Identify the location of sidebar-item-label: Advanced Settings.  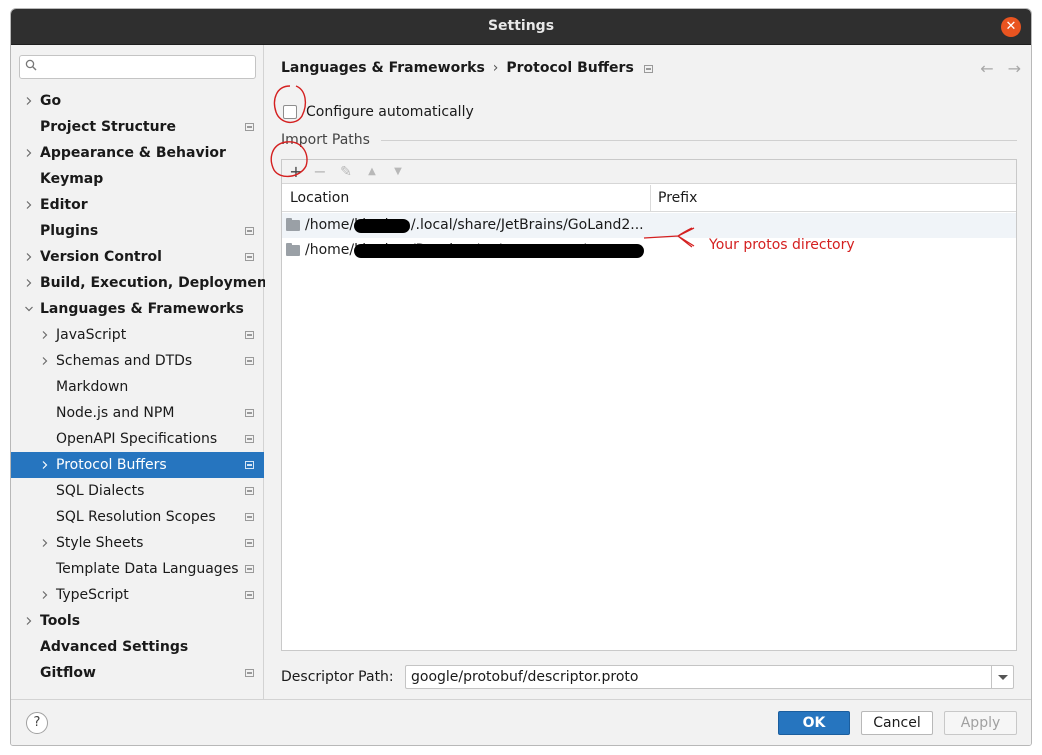
(114, 647).